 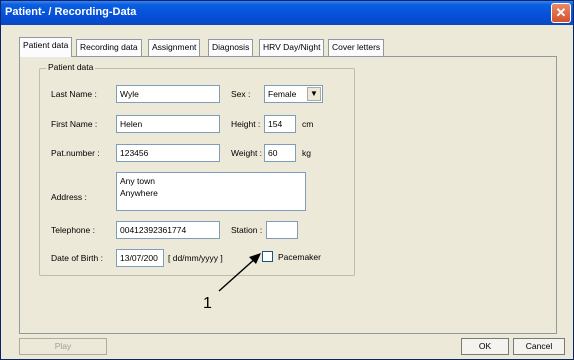 I want to click on title-bar: Patient- / Recording-Data ✕, so click(x=287, y=13).